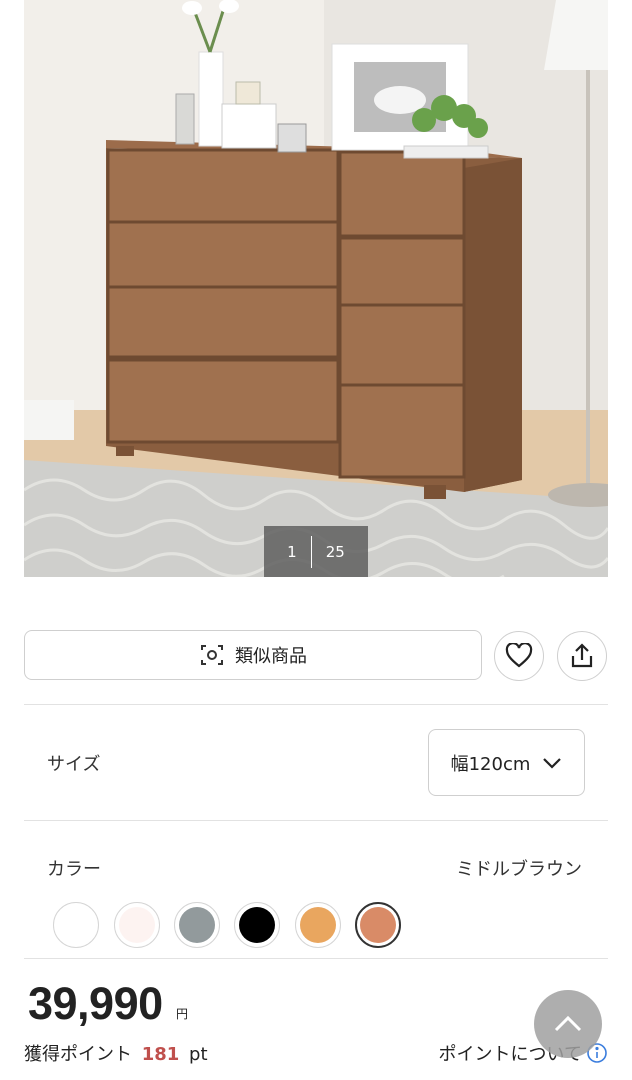 The height and width of the screenshot is (1080, 632). Describe the element at coordinates (292, 551) in the screenshot. I see `image-counter-current: 1` at that location.